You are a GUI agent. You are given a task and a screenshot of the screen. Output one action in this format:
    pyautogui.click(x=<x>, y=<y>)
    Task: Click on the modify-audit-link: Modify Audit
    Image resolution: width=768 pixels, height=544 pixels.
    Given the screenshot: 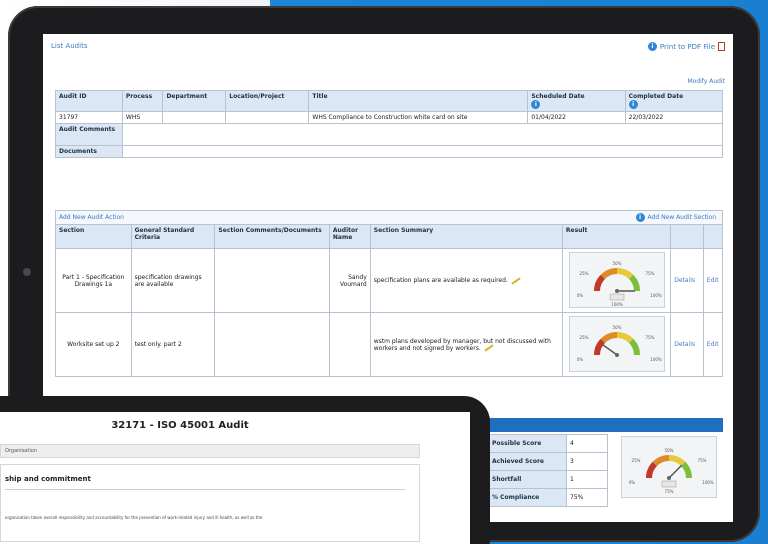 What is the action you would take?
    pyautogui.click(x=706, y=81)
    